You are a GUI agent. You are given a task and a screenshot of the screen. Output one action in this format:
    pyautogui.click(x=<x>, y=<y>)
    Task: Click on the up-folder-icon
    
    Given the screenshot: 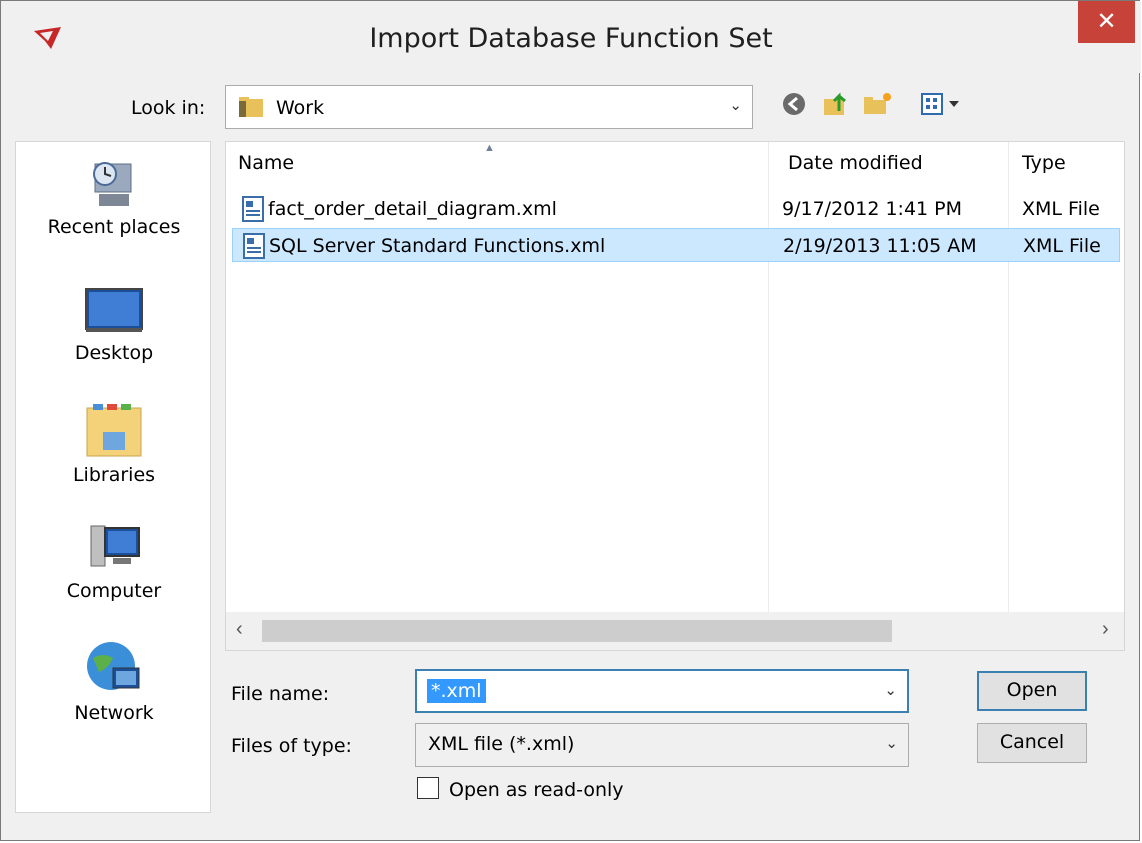 What is the action you would take?
    pyautogui.click(x=836, y=104)
    